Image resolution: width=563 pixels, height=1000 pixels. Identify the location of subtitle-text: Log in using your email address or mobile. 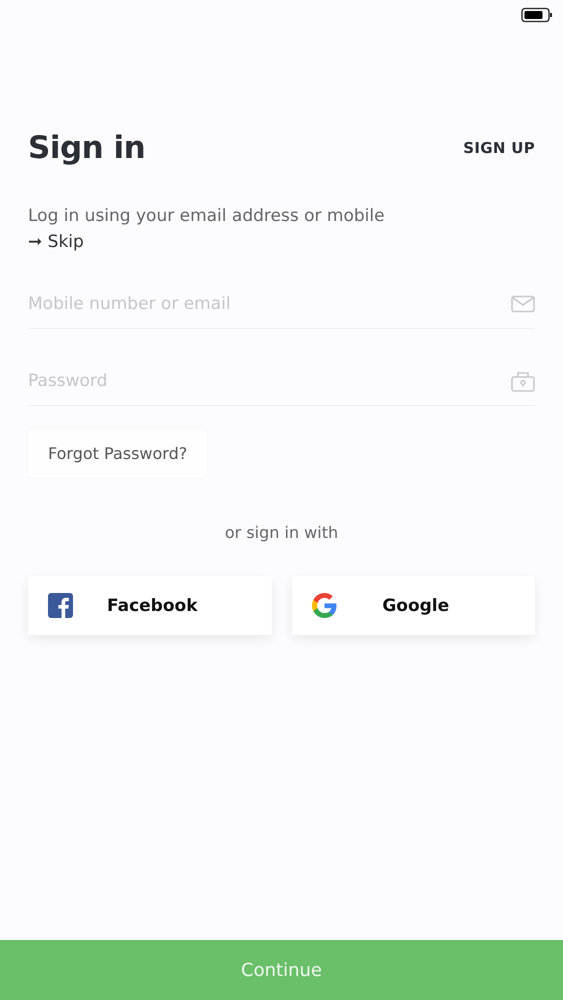
(207, 216).